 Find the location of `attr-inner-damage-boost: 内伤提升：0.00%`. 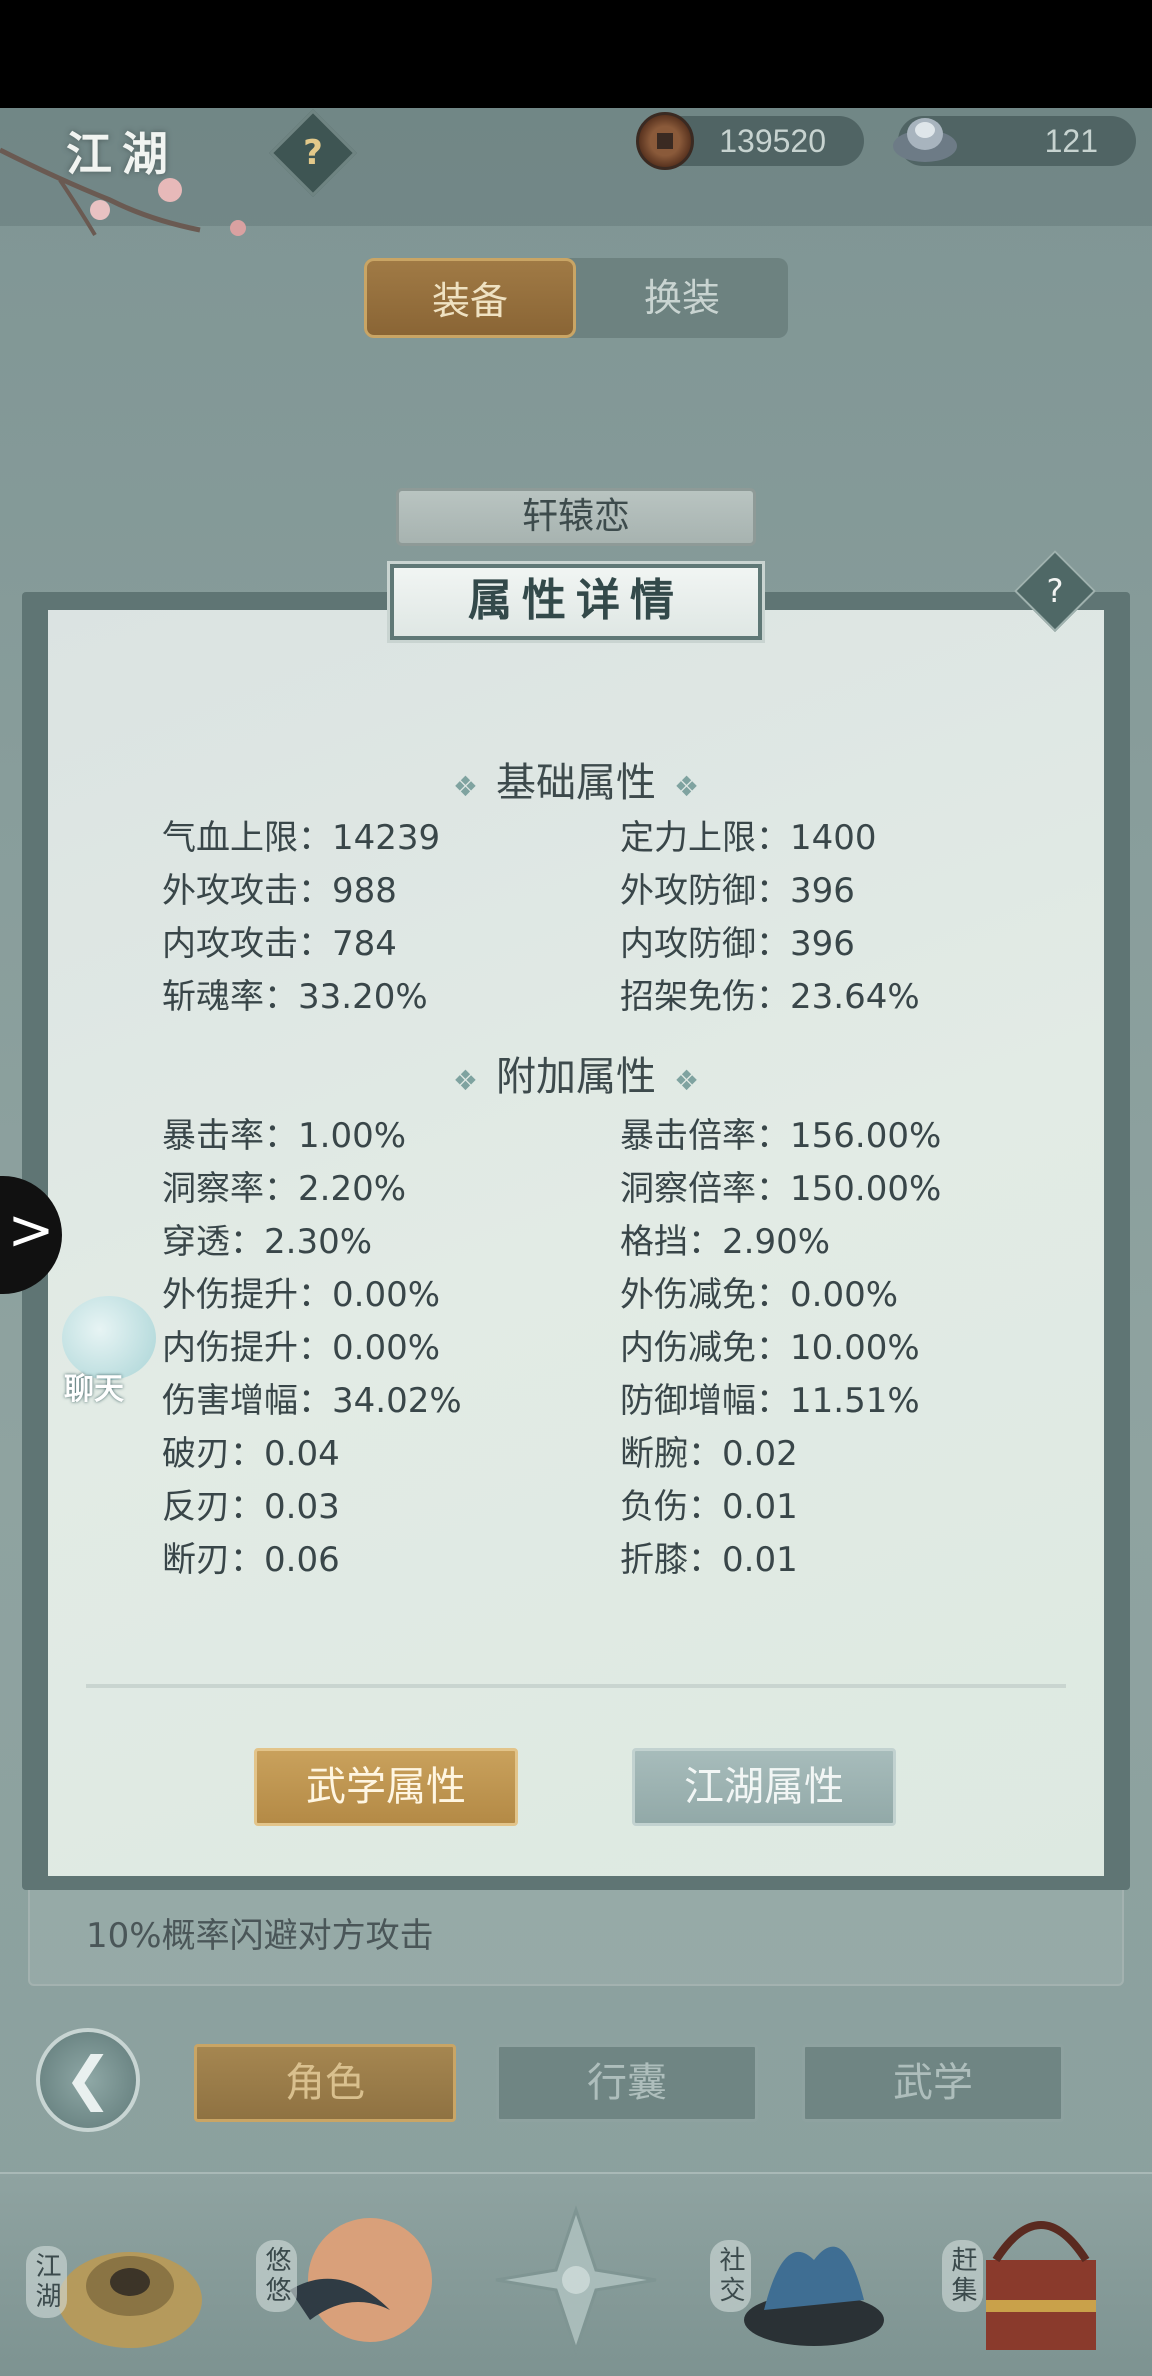

attr-inner-damage-boost: 内伤提升：0.00% is located at coordinates (301, 1348).